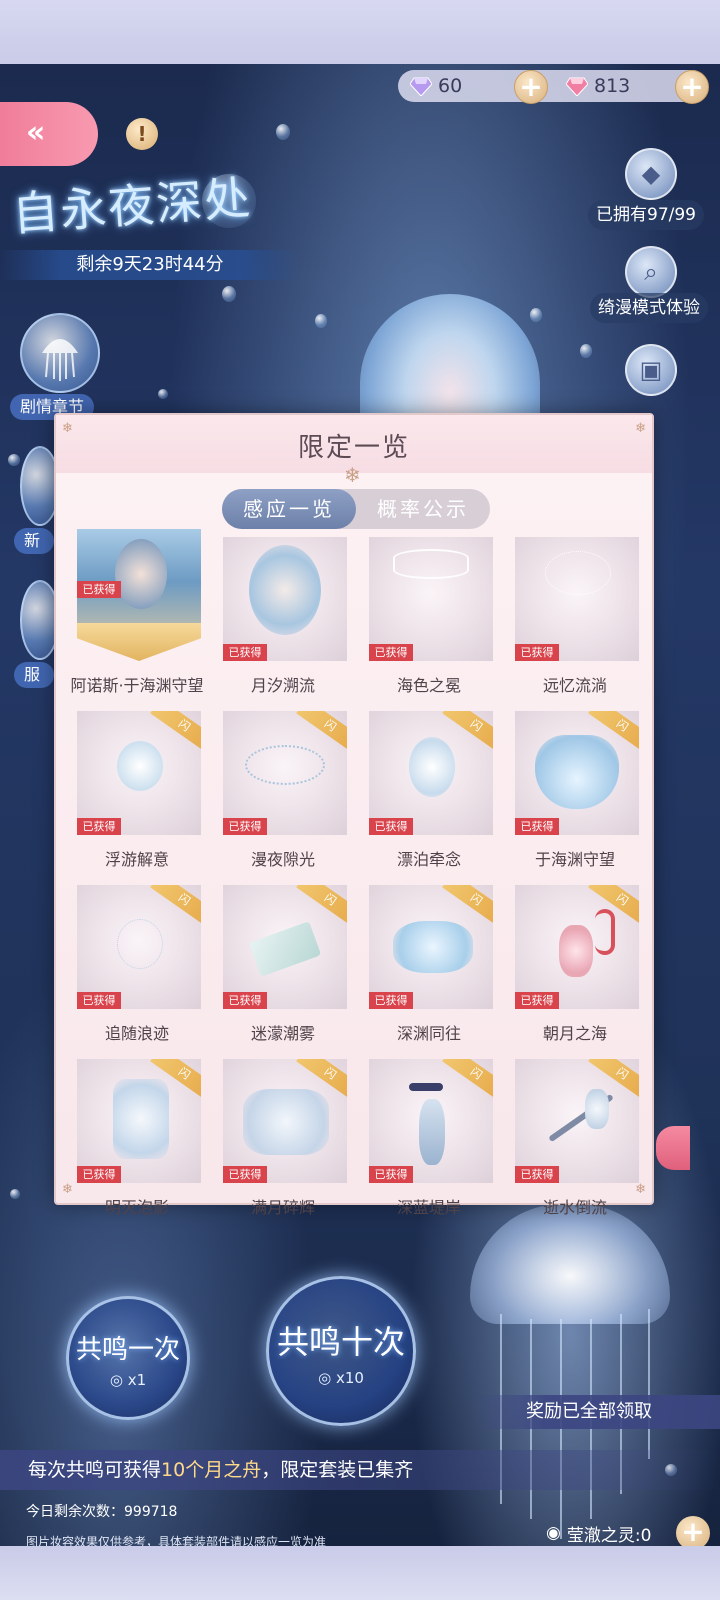 The height and width of the screenshot is (1600, 720). What do you see at coordinates (34, 541) in the screenshot?
I see `new-label: 新` at bounding box center [34, 541].